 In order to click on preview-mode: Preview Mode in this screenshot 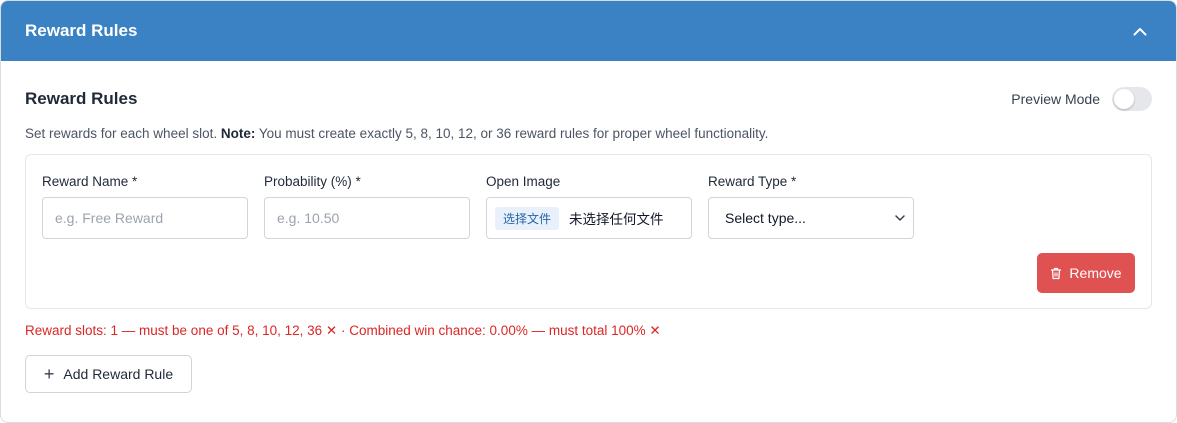, I will do `click(1081, 99)`.